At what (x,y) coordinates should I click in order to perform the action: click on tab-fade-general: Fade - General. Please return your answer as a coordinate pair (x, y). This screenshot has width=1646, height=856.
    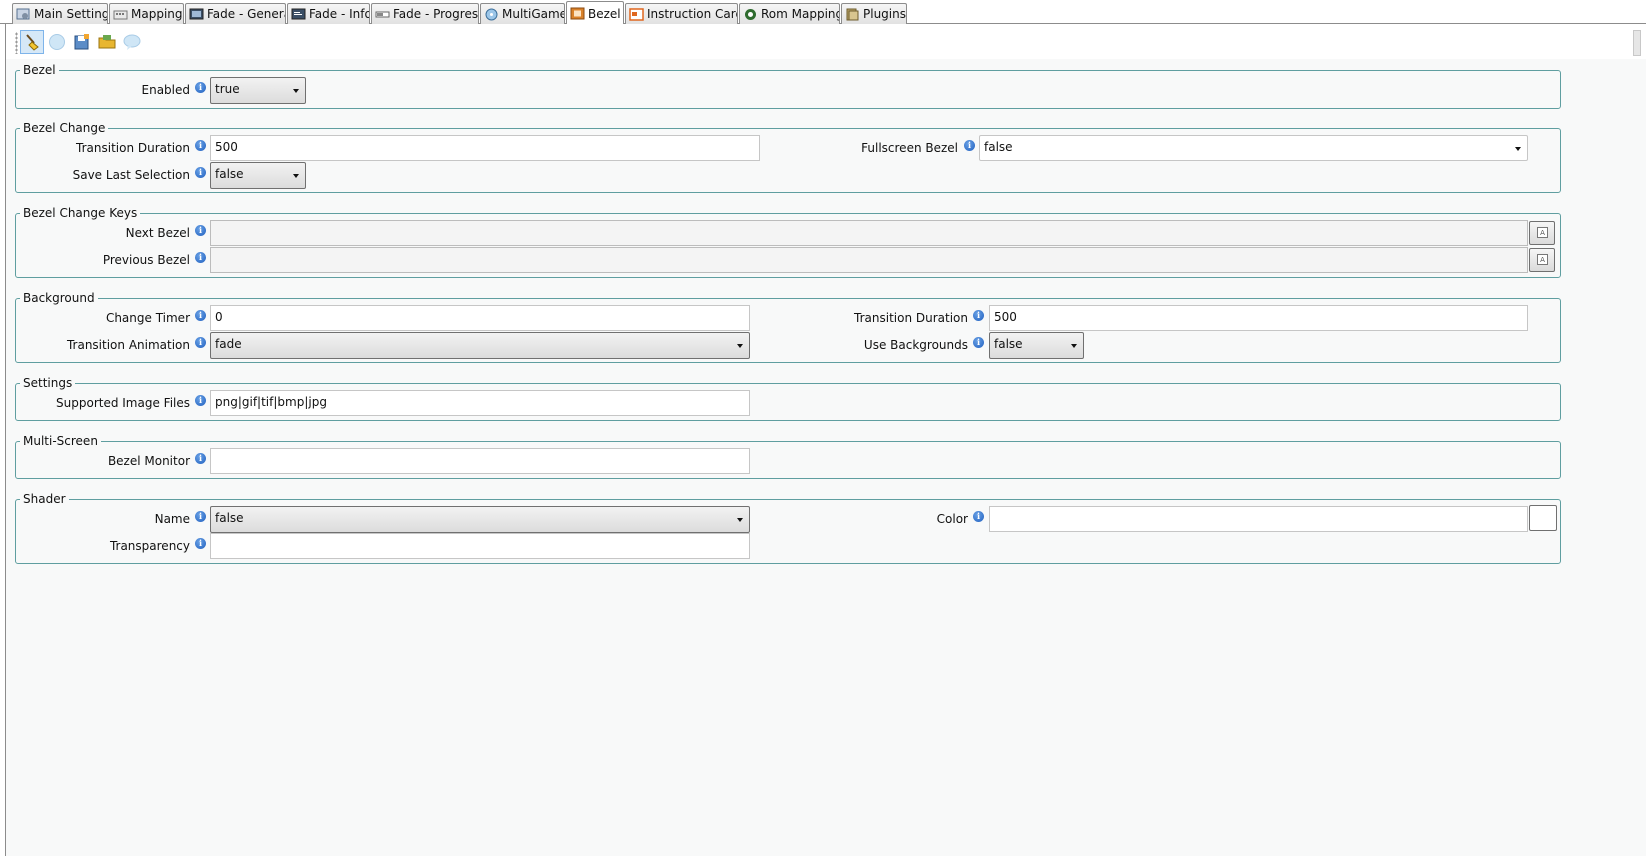
    Looking at the image, I should click on (235, 13).